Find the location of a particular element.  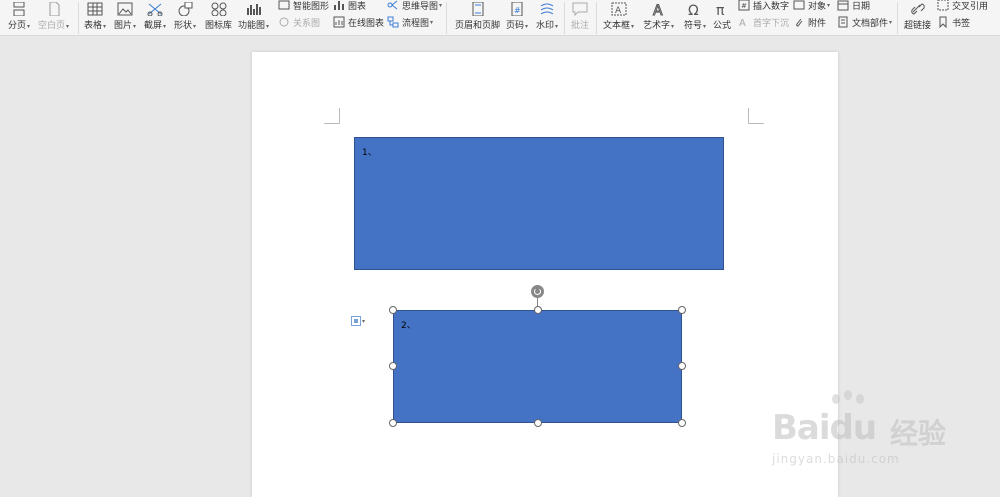

watermark-brand: Baidu is located at coordinates (824, 428).